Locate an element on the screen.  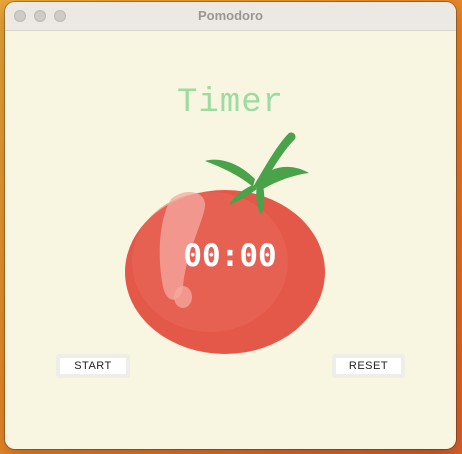
window-title: Pomodoro is located at coordinates (230, 15).